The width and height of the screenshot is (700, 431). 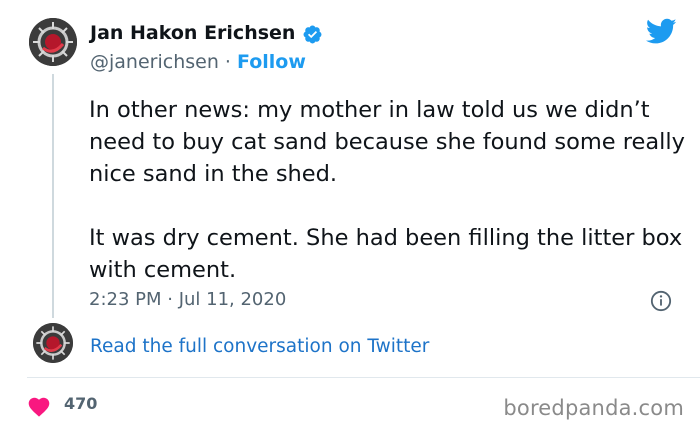 What do you see at coordinates (39, 406) in the screenshot?
I see `heart-icon` at bounding box center [39, 406].